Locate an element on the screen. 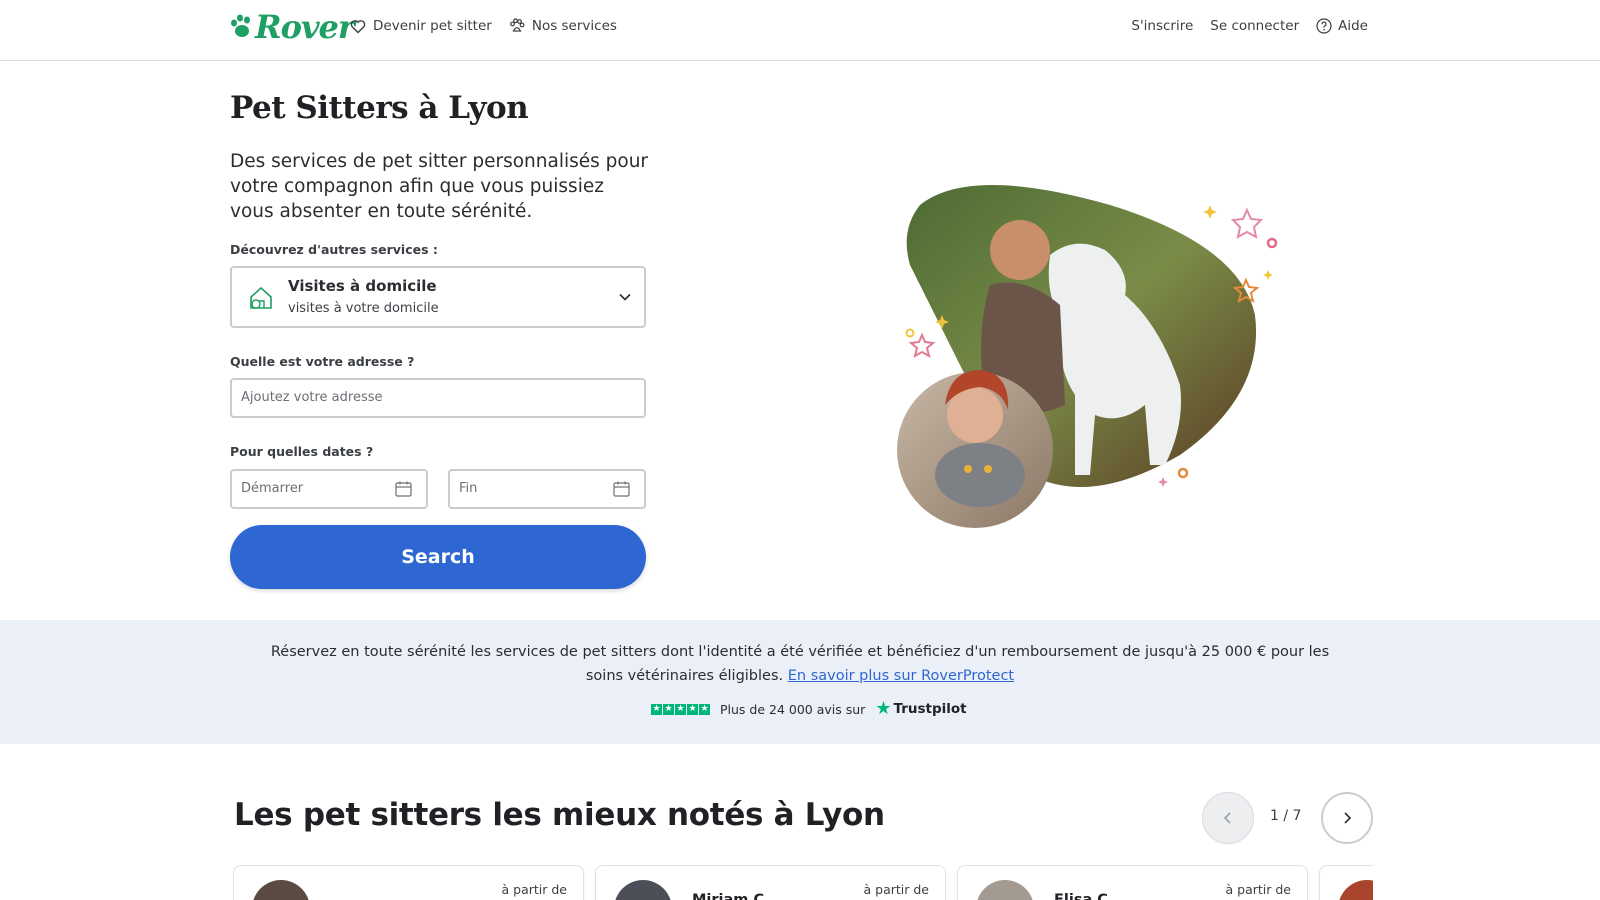 Image resolution: width=1600 pixels, height=900 pixels. sitter-card: Elisa C. à partir de is located at coordinates (1132, 882).